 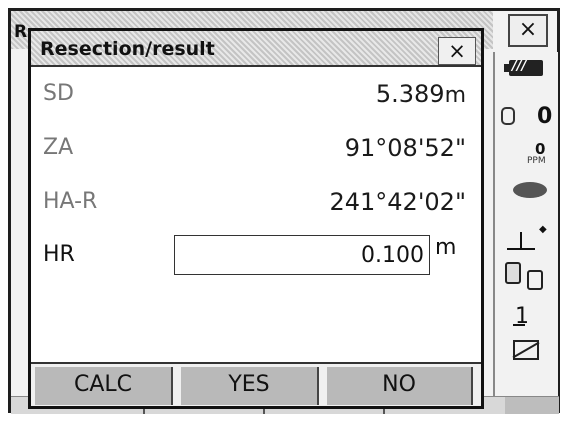 I want to click on dialog-close-button: ×, so click(x=457, y=51).